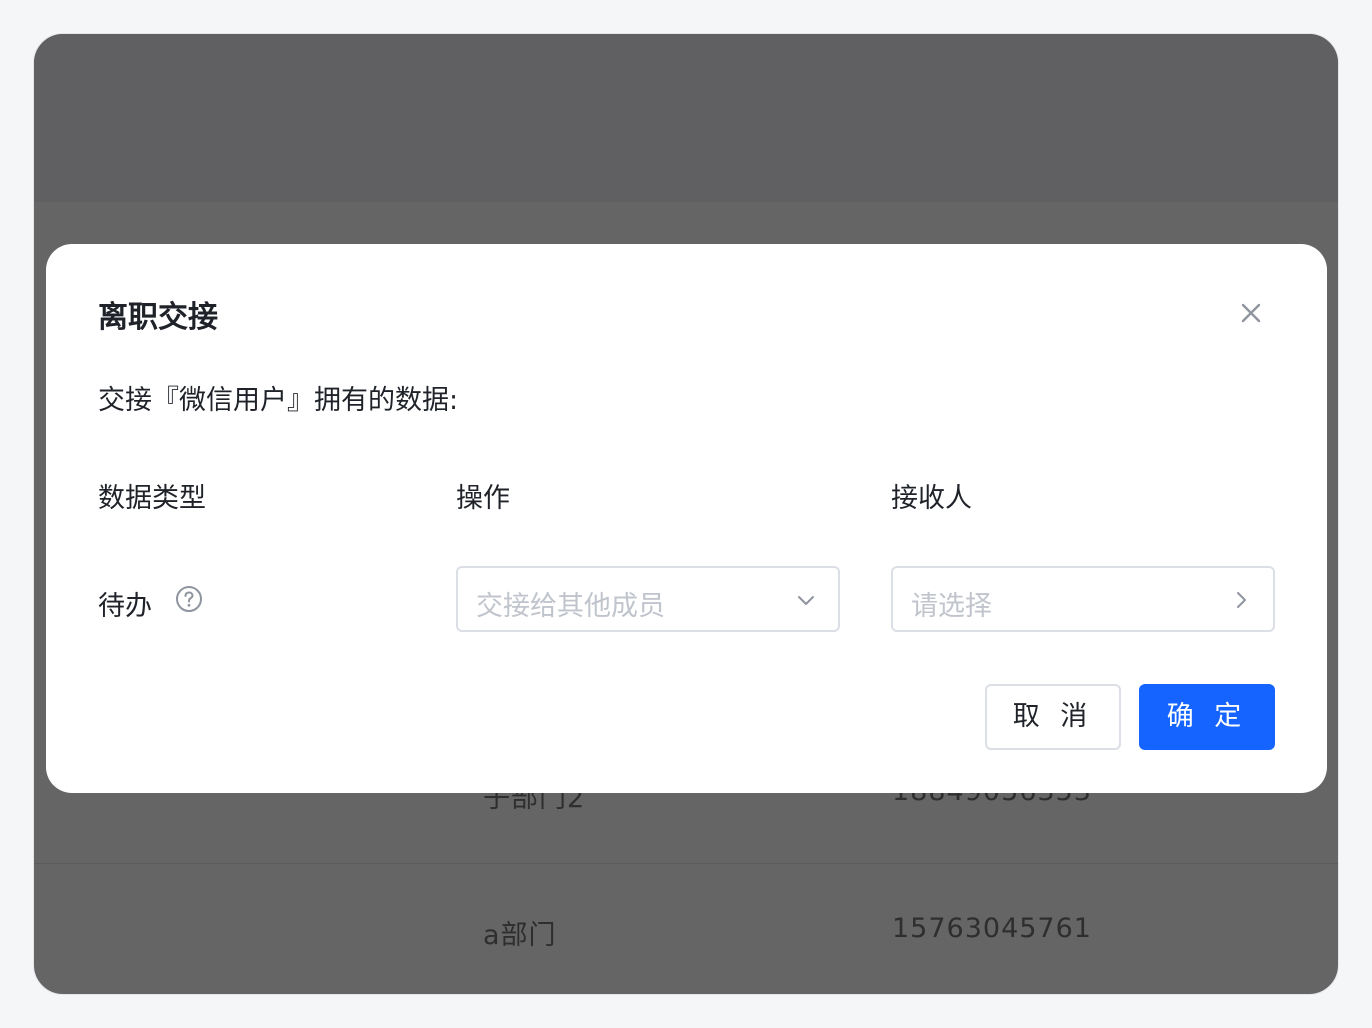 The image size is (1372, 1028). I want to click on column-header-type: 数据类型, so click(152, 498).